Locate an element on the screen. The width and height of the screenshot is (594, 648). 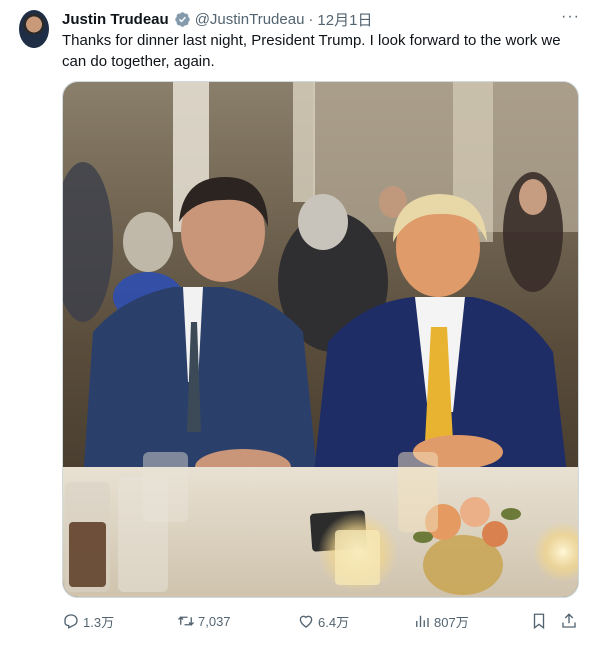
views-count: 807万 is located at coordinates (451, 622).